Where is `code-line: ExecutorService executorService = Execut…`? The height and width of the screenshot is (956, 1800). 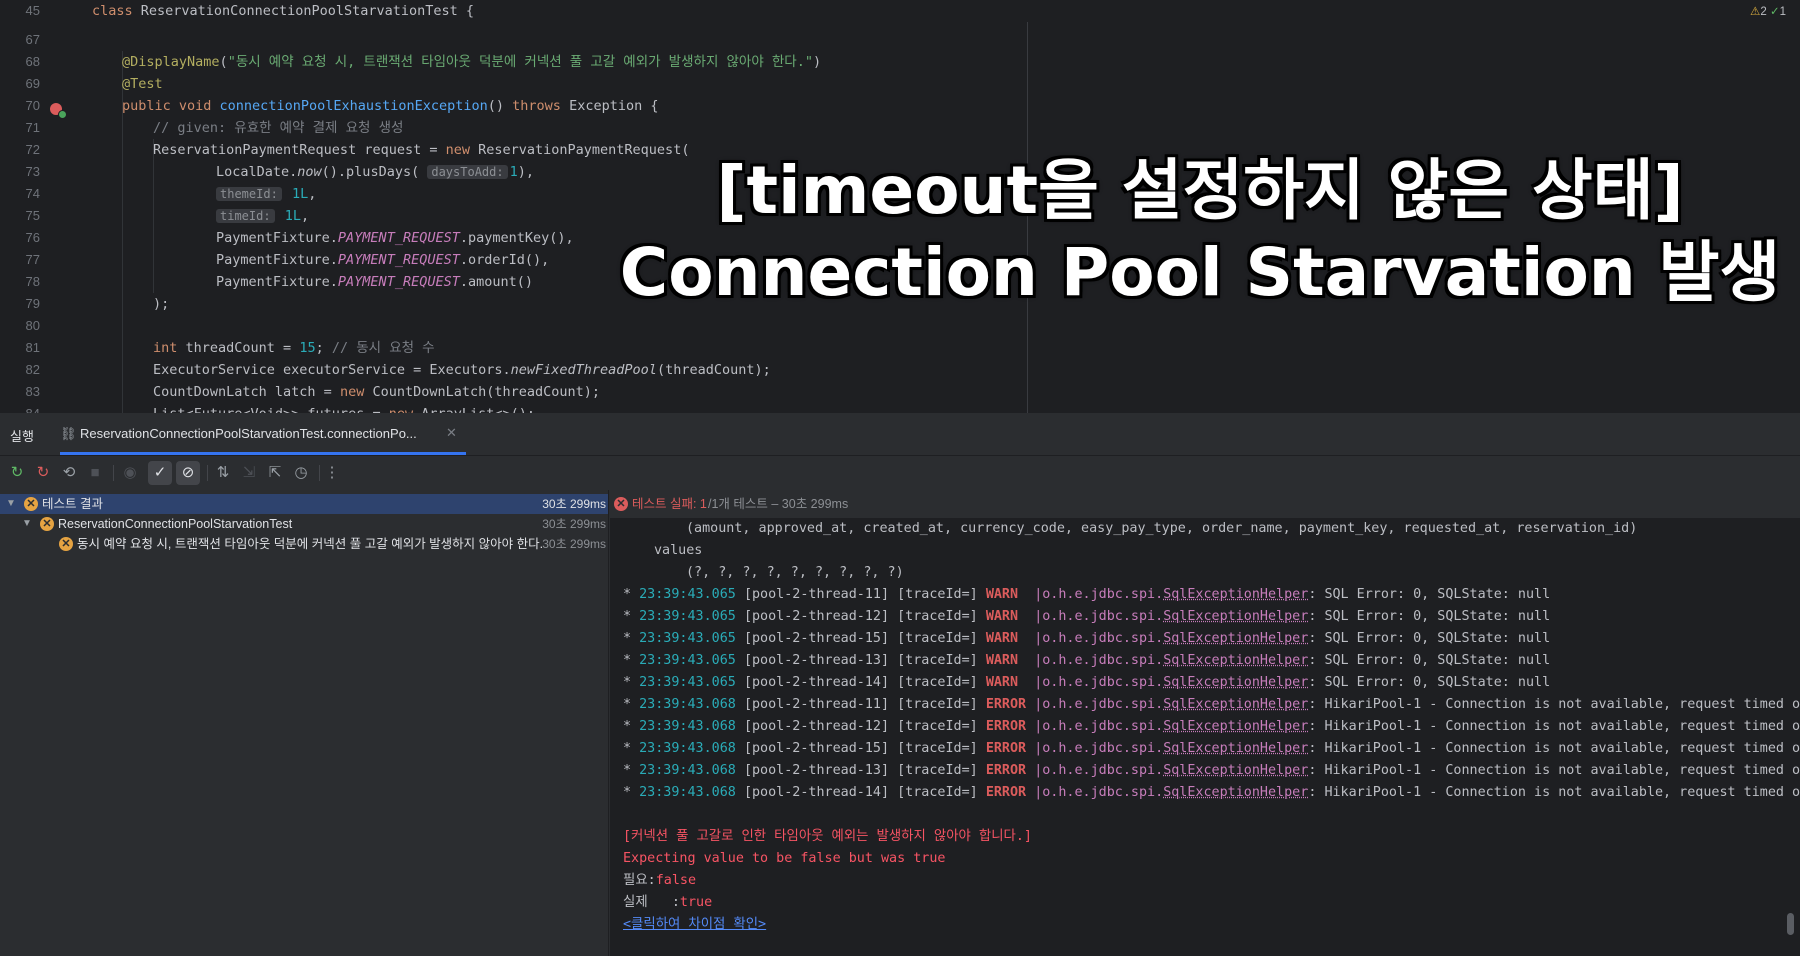 code-line: ExecutorService executorService = Execut… is located at coordinates (462, 370).